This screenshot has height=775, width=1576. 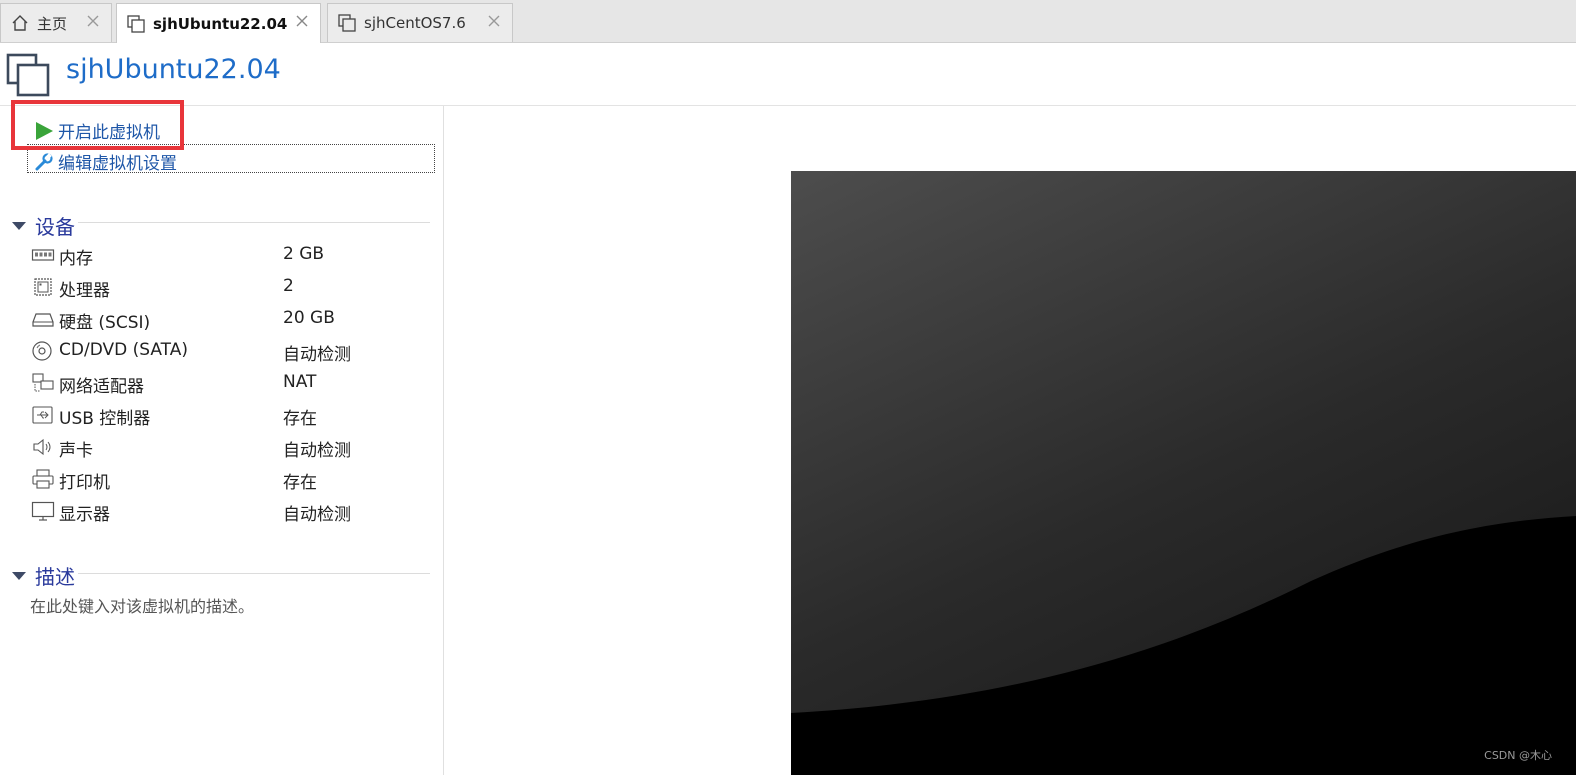 I want to click on tab-home: 主页, so click(x=56, y=22).